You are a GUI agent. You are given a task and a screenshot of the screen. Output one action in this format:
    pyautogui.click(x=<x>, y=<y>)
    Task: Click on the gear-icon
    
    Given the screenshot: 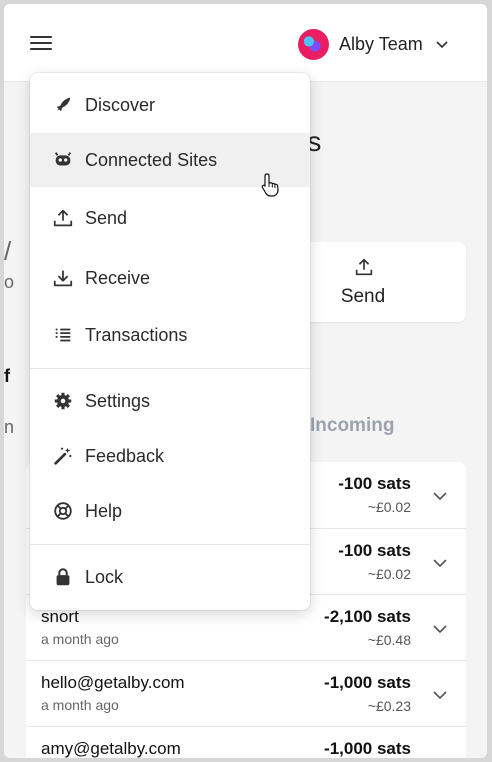 What is the action you would take?
    pyautogui.click(x=63, y=401)
    